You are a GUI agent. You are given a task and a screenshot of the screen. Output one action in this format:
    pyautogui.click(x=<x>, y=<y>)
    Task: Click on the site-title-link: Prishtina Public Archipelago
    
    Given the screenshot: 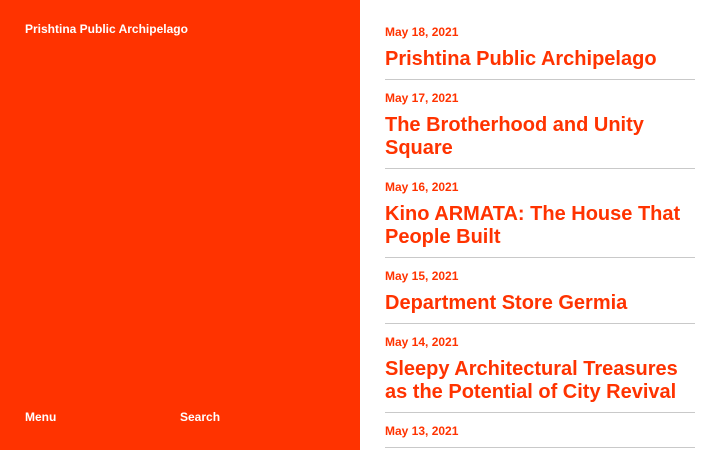 What is the action you would take?
    pyautogui.click(x=106, y=29)
    